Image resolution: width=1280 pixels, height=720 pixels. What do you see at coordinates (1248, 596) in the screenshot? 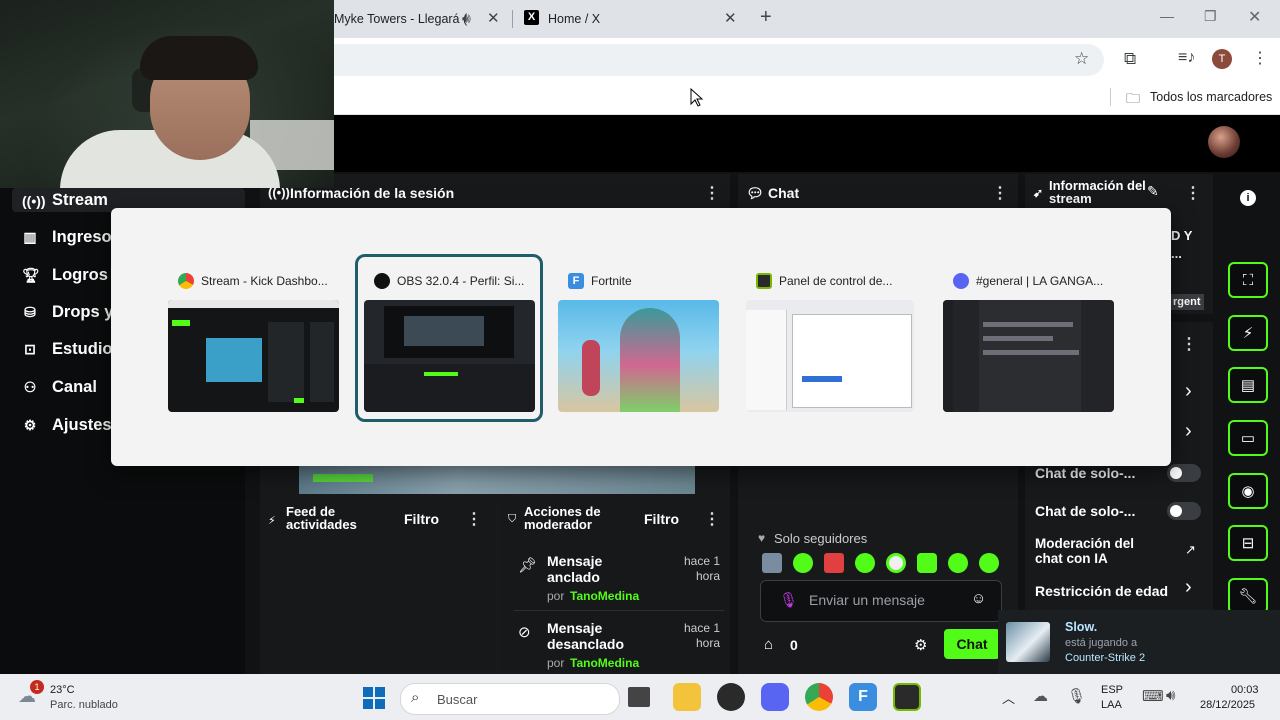
I see `wrench-icon: 🔧︎` at bounding box center [1248, 596].